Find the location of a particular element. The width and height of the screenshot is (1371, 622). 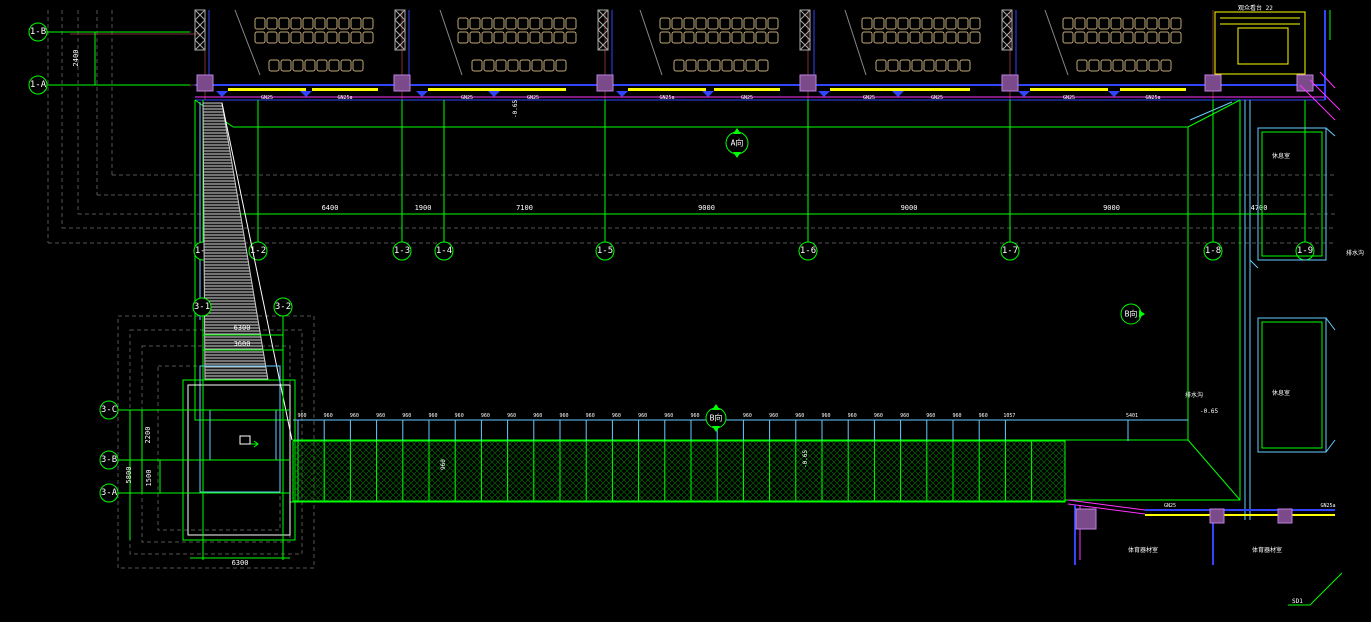

rail-label: 5401 is located at coordinates (1132, 416).